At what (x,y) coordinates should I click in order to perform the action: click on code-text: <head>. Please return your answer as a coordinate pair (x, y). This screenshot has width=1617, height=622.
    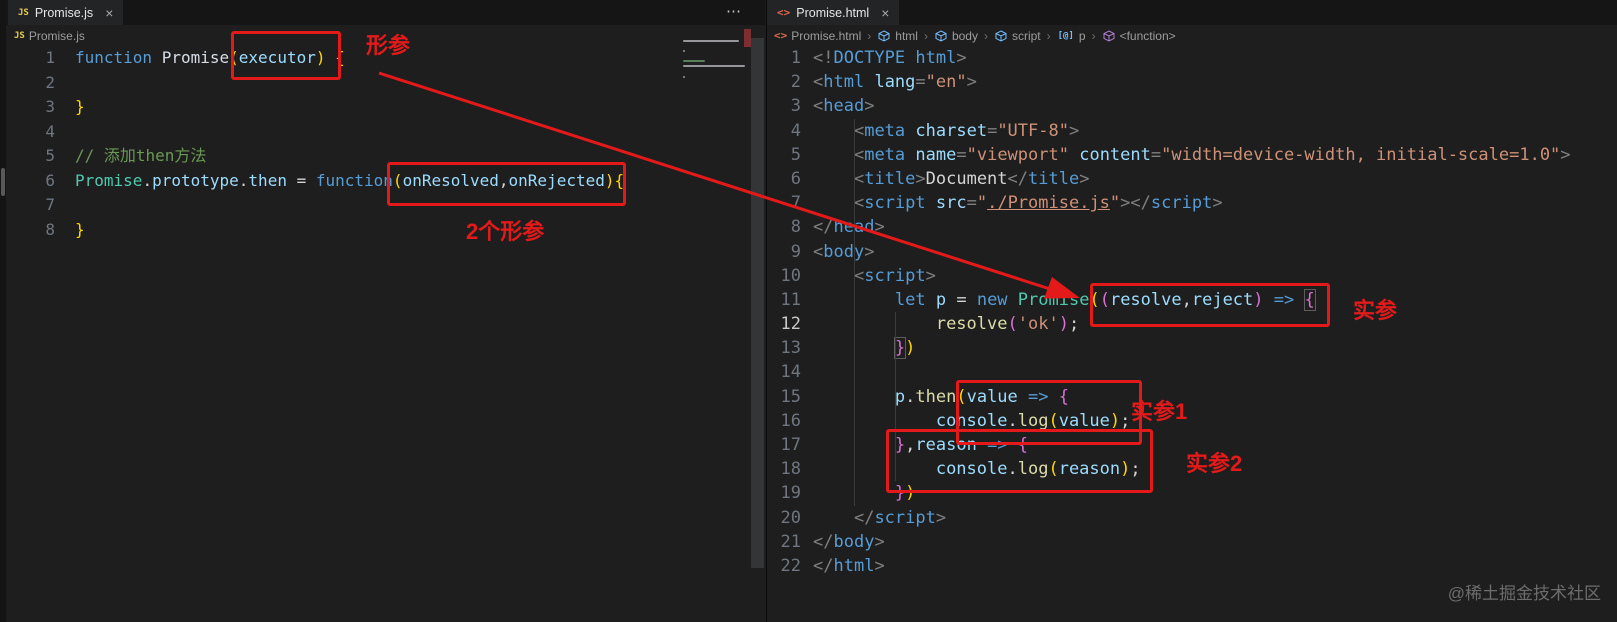
    Looking at the image, I should click on (844, 106).